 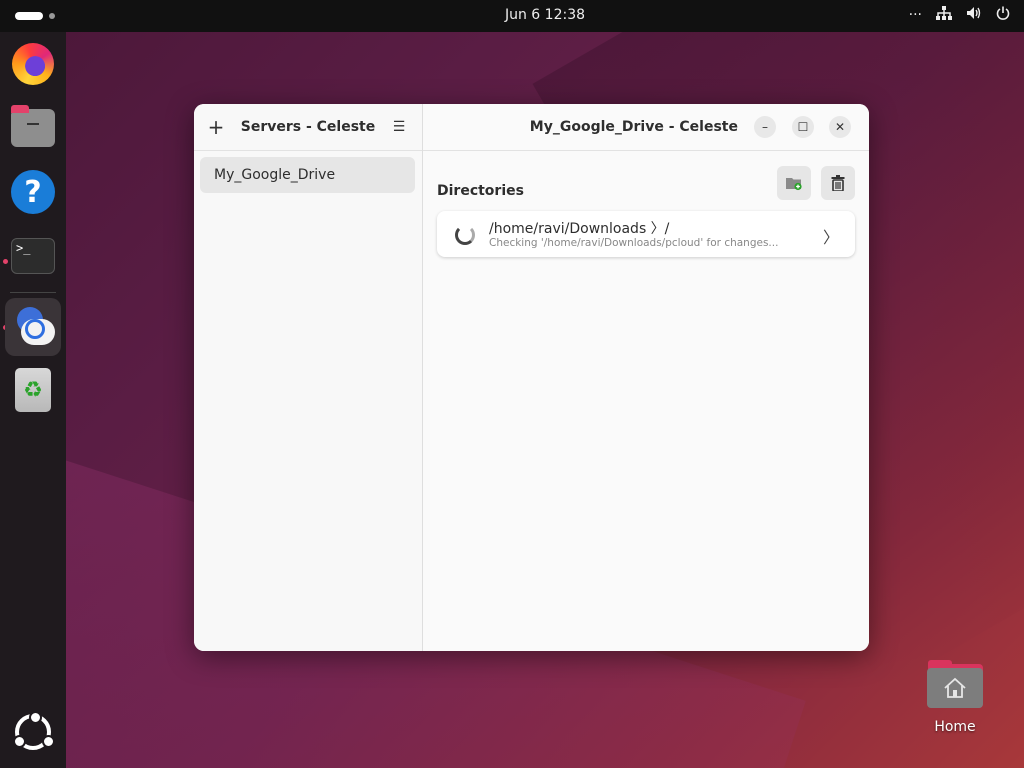 I want to click on network-icon, so click(x=944, y=15).